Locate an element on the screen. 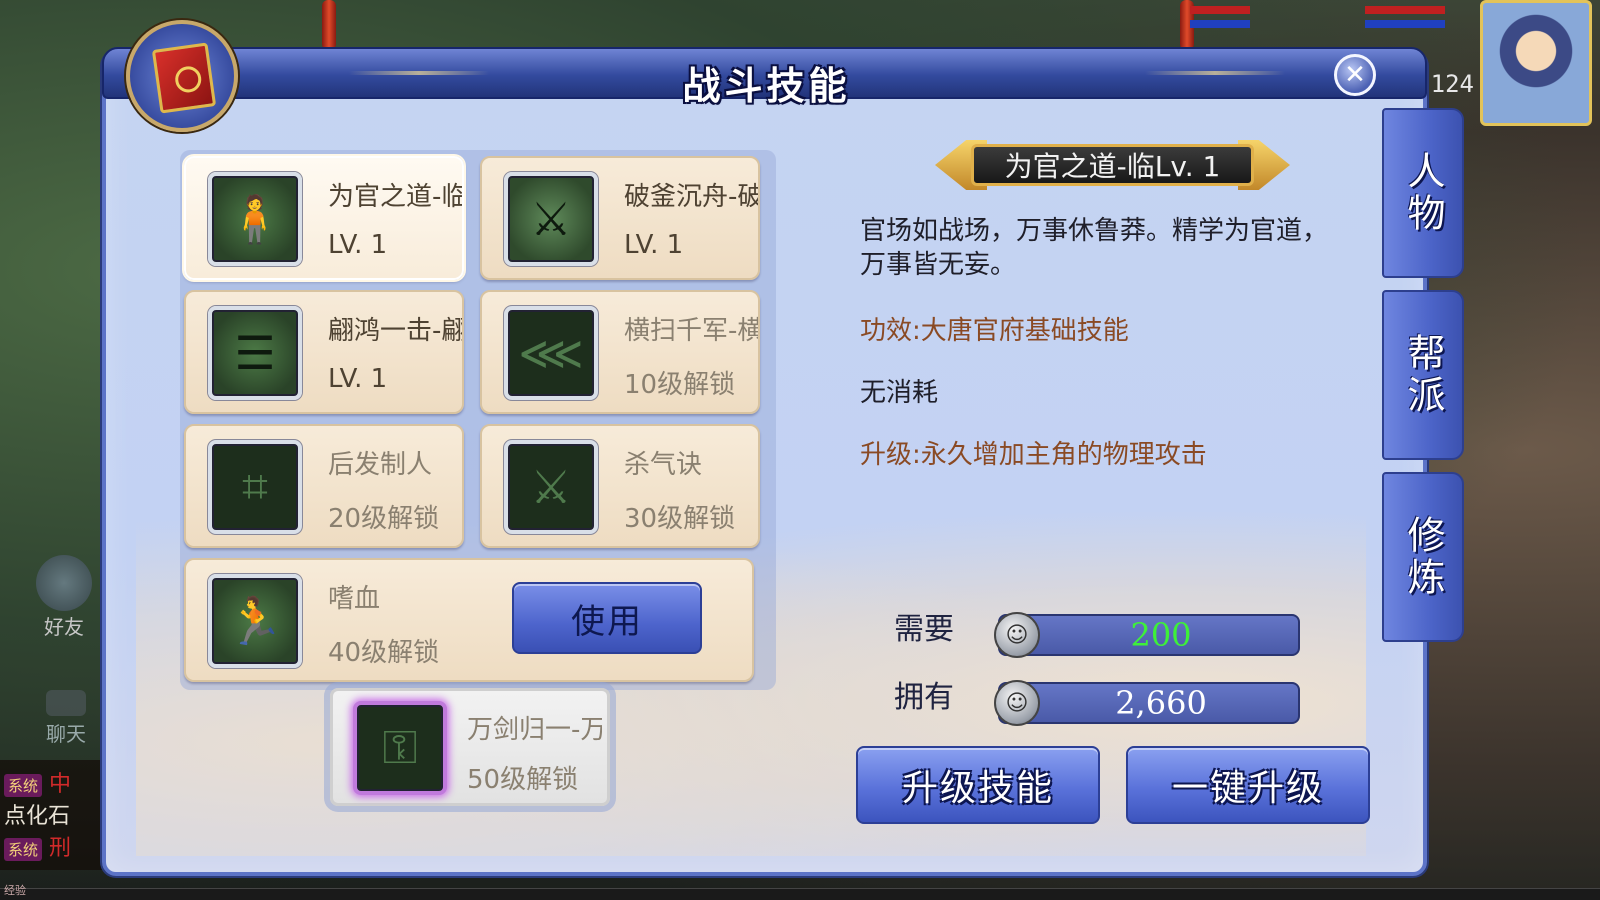 This screenshot has width=1600, height=900. skill-name: 翩鸿一击-翩 is located at coordinates (395, 331).